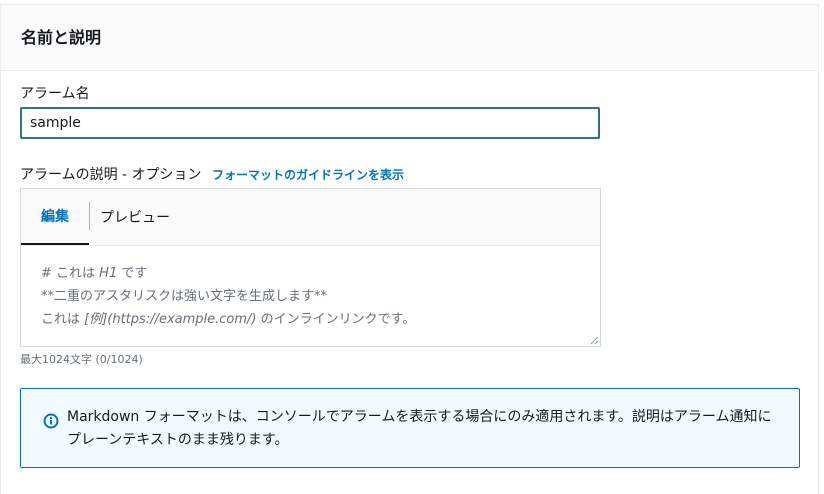 This screenshot has width=824, height=494. What do you see at coordinates (310, 123) in the screenshot?
I see `alarm-name-input` at bounding box center [310, 123].